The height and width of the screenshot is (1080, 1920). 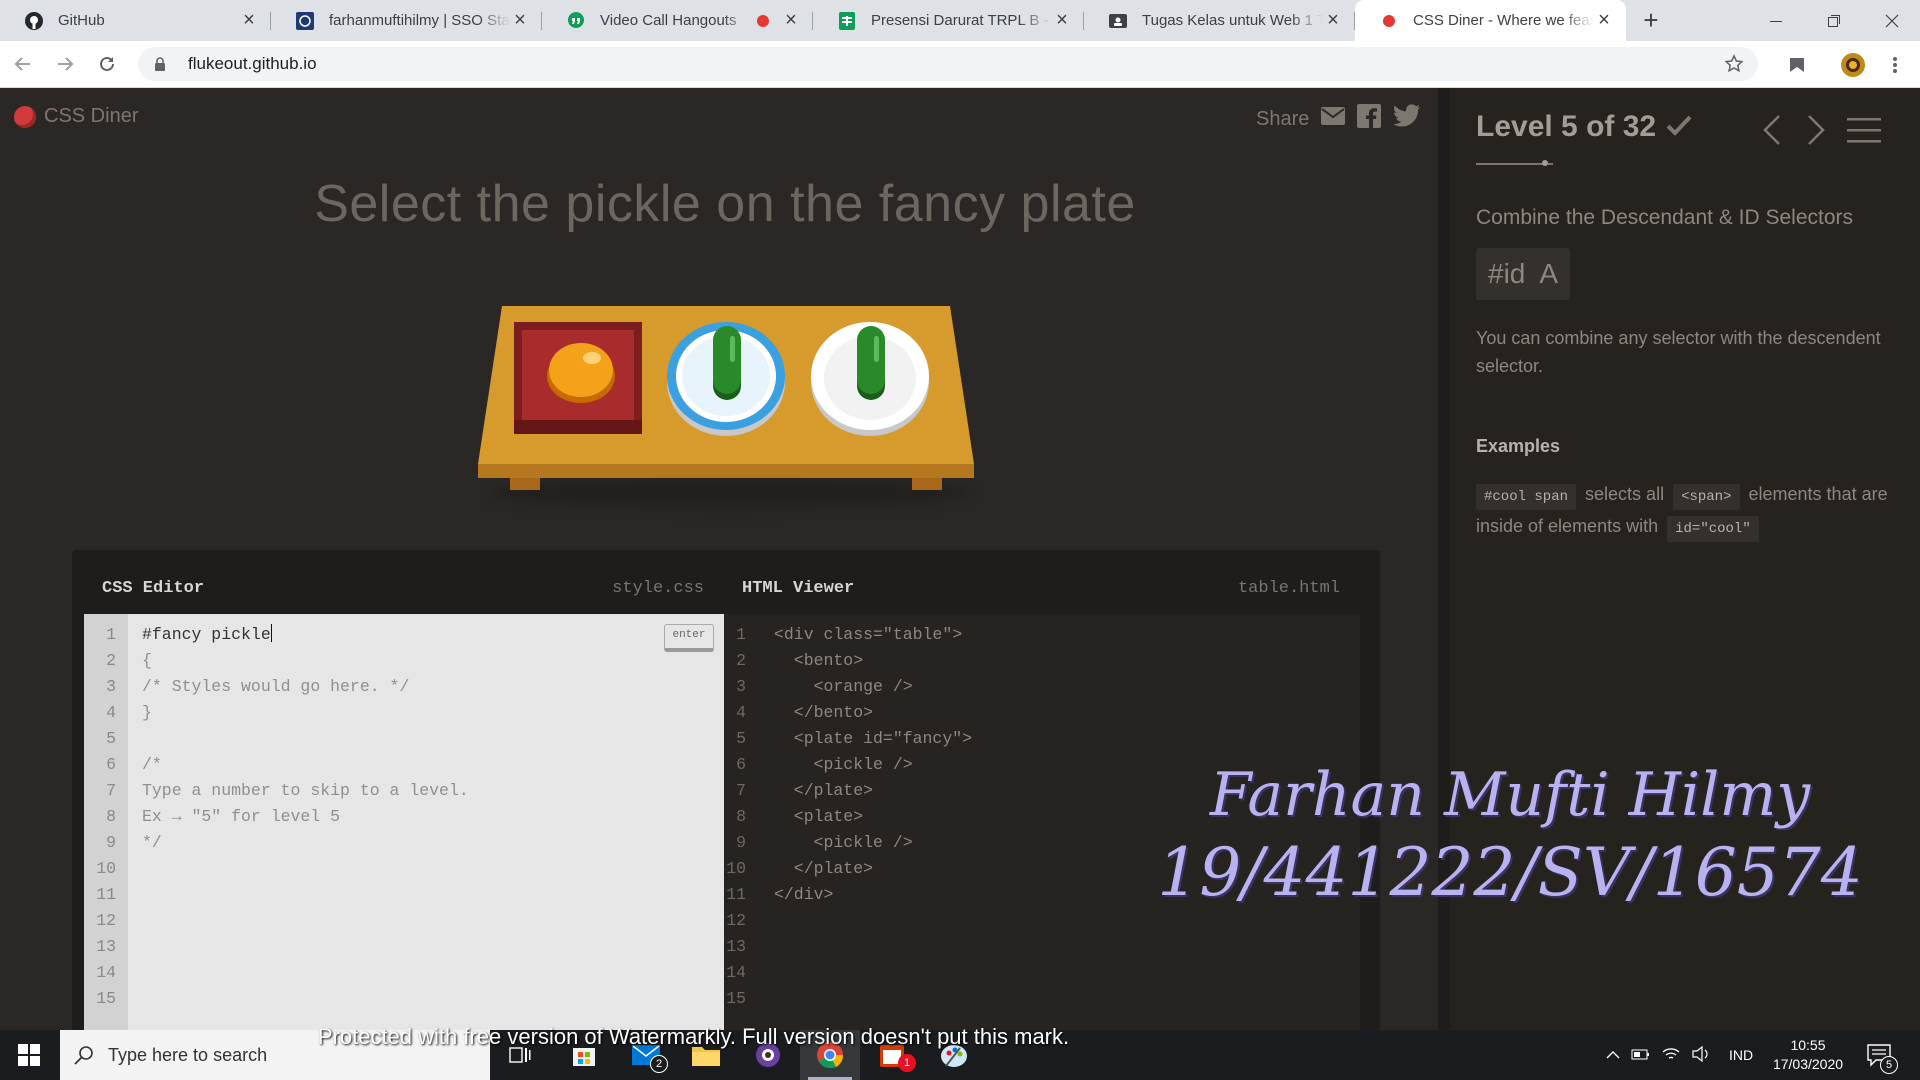 What do you see at coordinates (111, 816) in the screenshot?
I see `line-number: 8` at bounding box center [111, 816].